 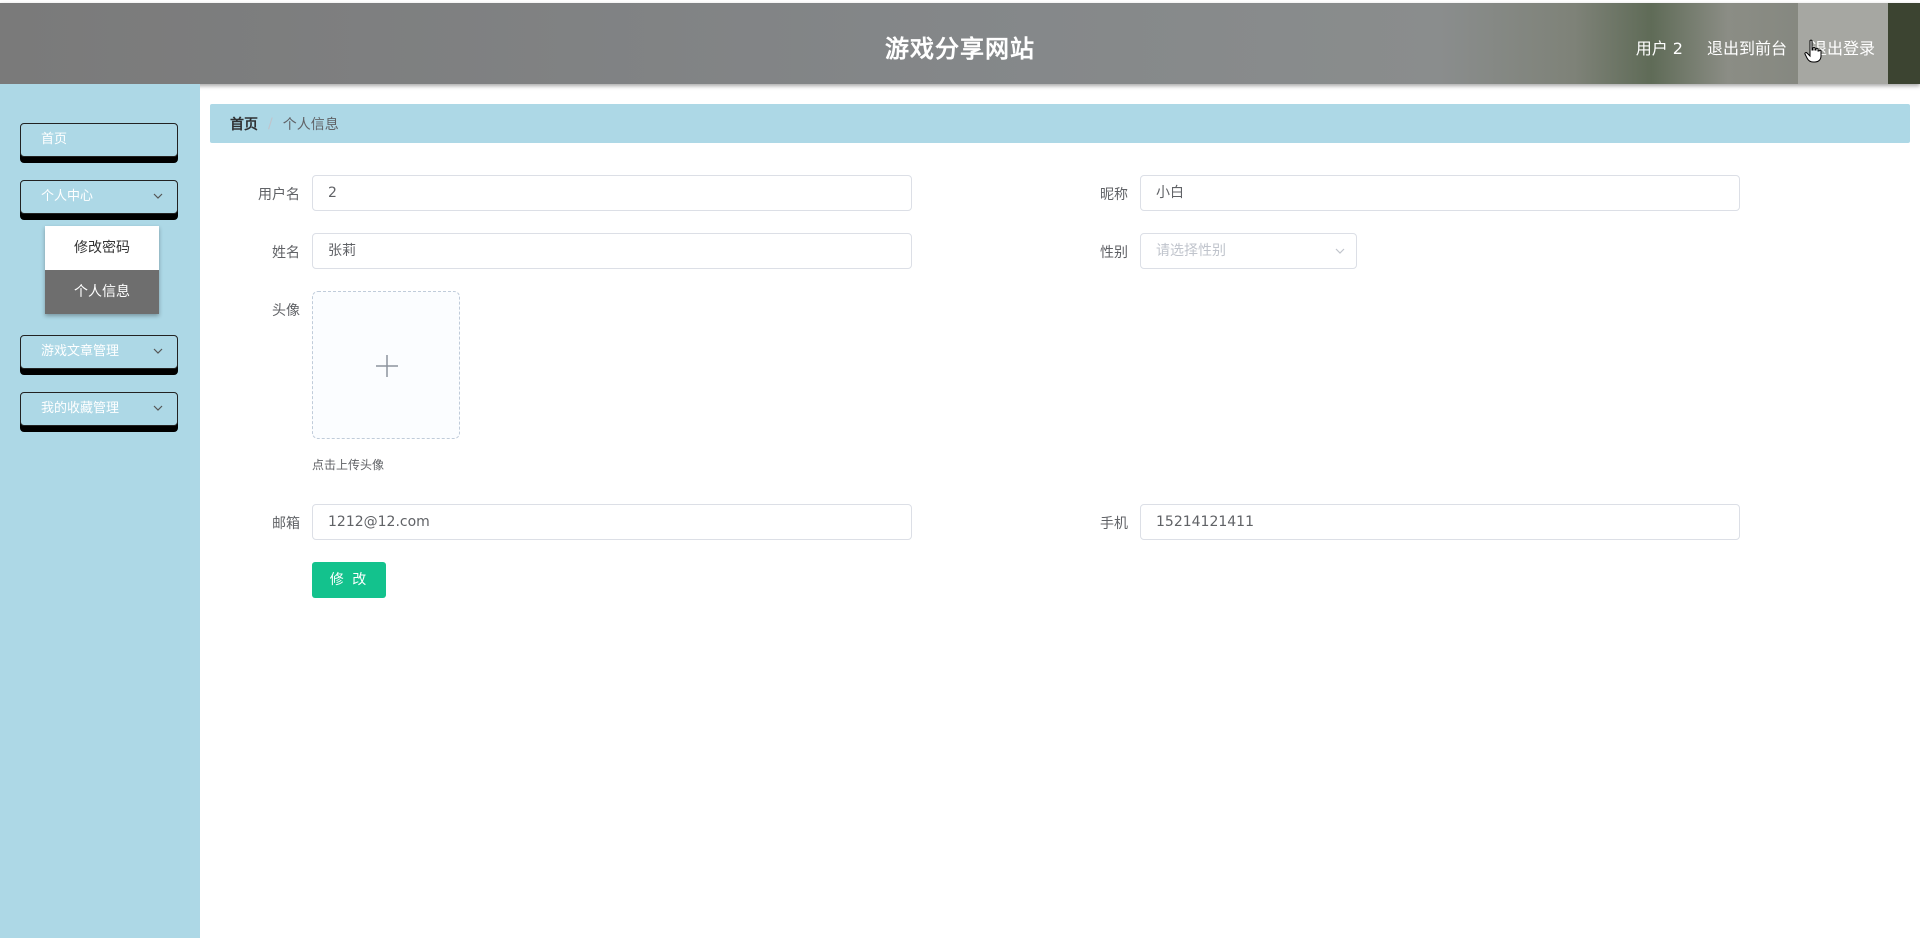 What do you see at coordinates (612, 251) in the screenshot?
I see `realname-field: 张莉` at bounding box center [612, 251].